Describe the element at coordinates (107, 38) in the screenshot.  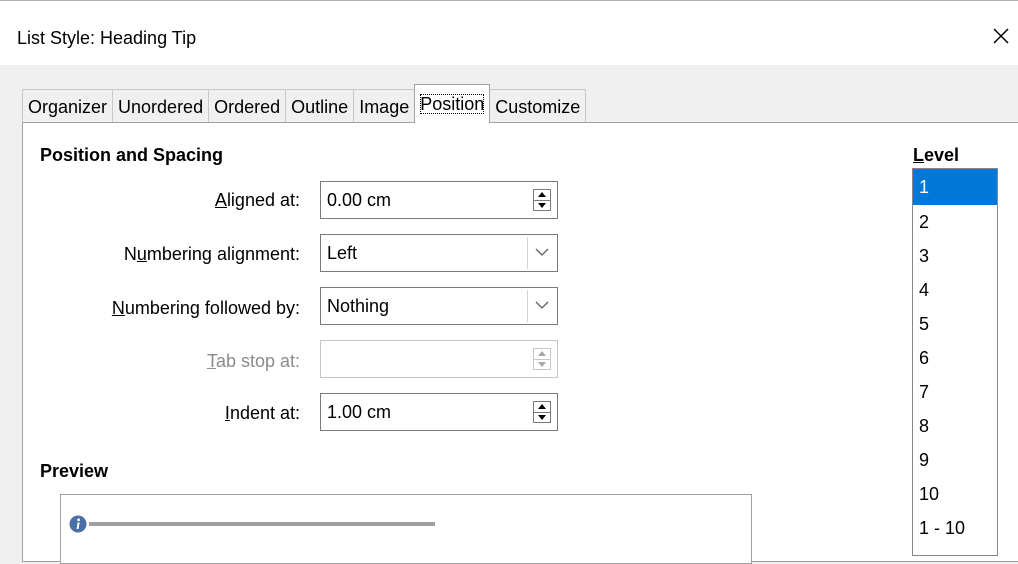
I see `window-title: List Style: Heading Tip` at that location.